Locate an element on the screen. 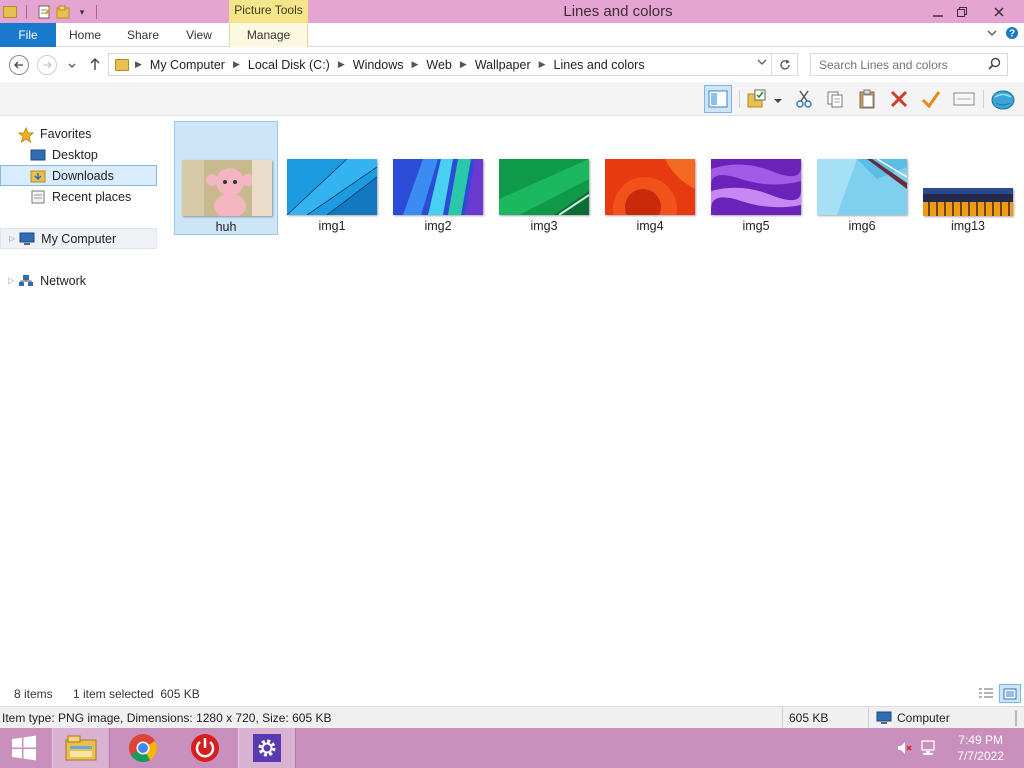  breadcrumb-windows: Windows is located at coordinates (378, 65).